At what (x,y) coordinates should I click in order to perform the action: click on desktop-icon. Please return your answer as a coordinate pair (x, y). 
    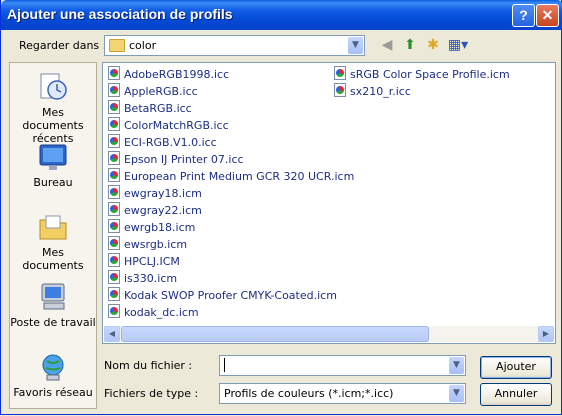
    Looking at the image, I should click on (53, 157).